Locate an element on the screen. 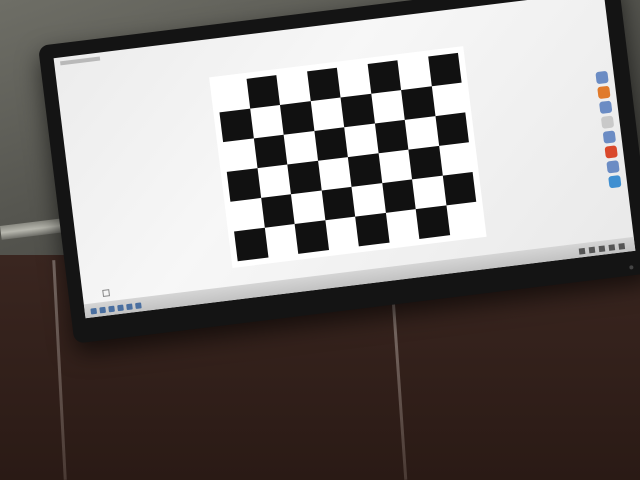 The width and height of the screenshot is (640, 480). system-tray is located at coordinates (602, 249).